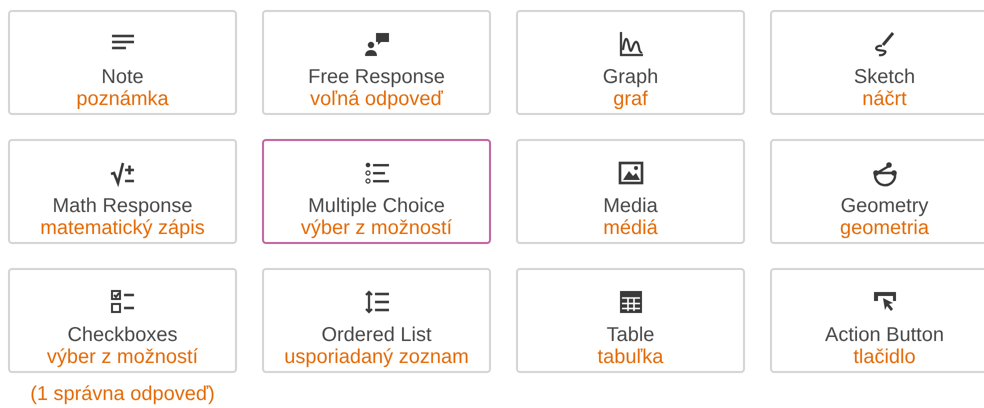 The image size is (984, 408). Describe the element at coordinates (631, 357) in the screenshot. I see `card-translation: tabuľka` at that location.